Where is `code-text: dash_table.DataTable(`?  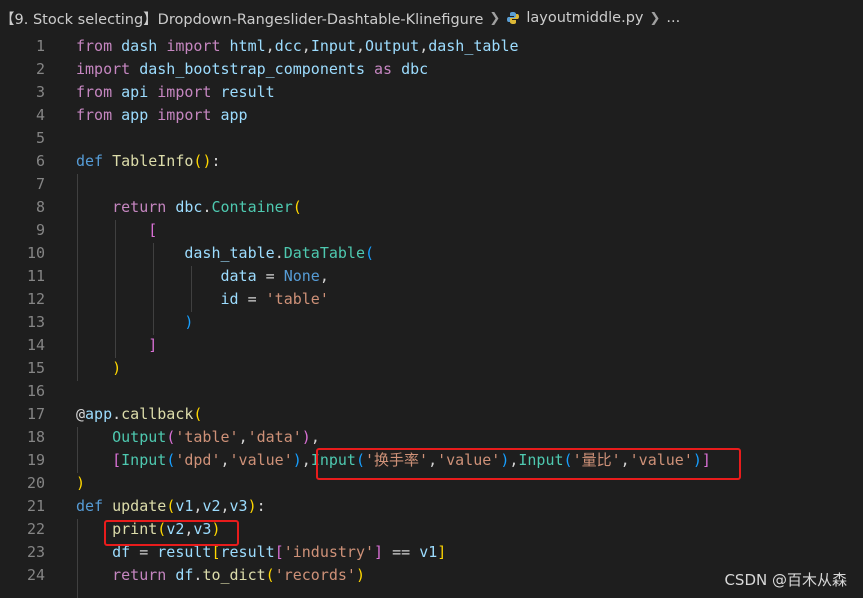
code-text: dash_table.DataTable( is located at coordinates (225, 253).